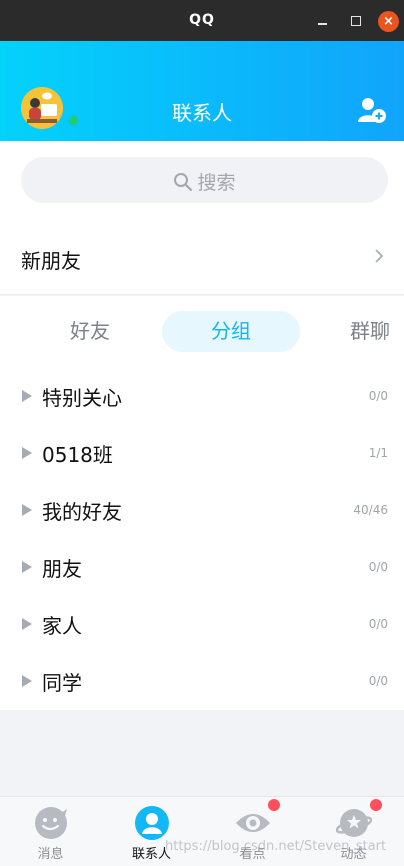 The width and height of the screenshot is (404, 866). I want to click on tab-groups: 分组, so click(231, 331).